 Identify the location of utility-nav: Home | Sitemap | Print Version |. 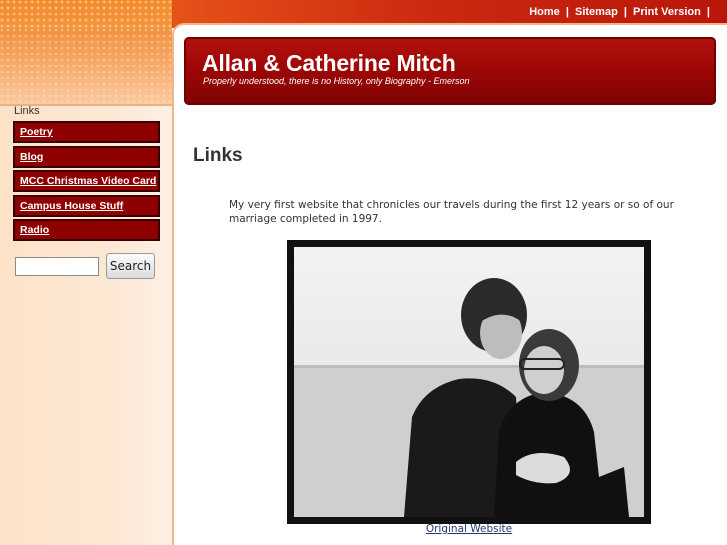
(621, 12).